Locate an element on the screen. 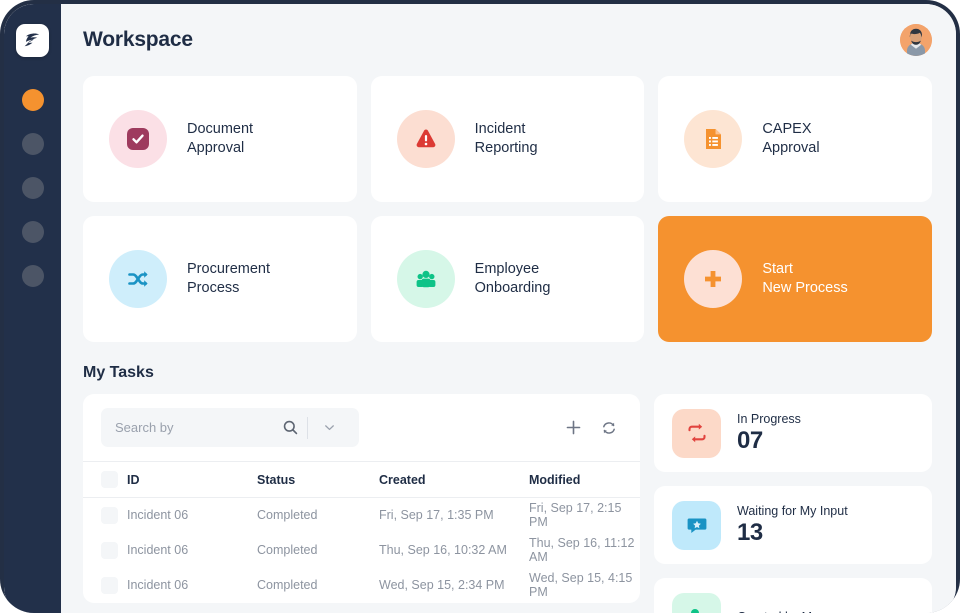 The height and width of the screenshot is (613, 960). process-card-label: CAPEX Approval is located at coordinates (791, 138).